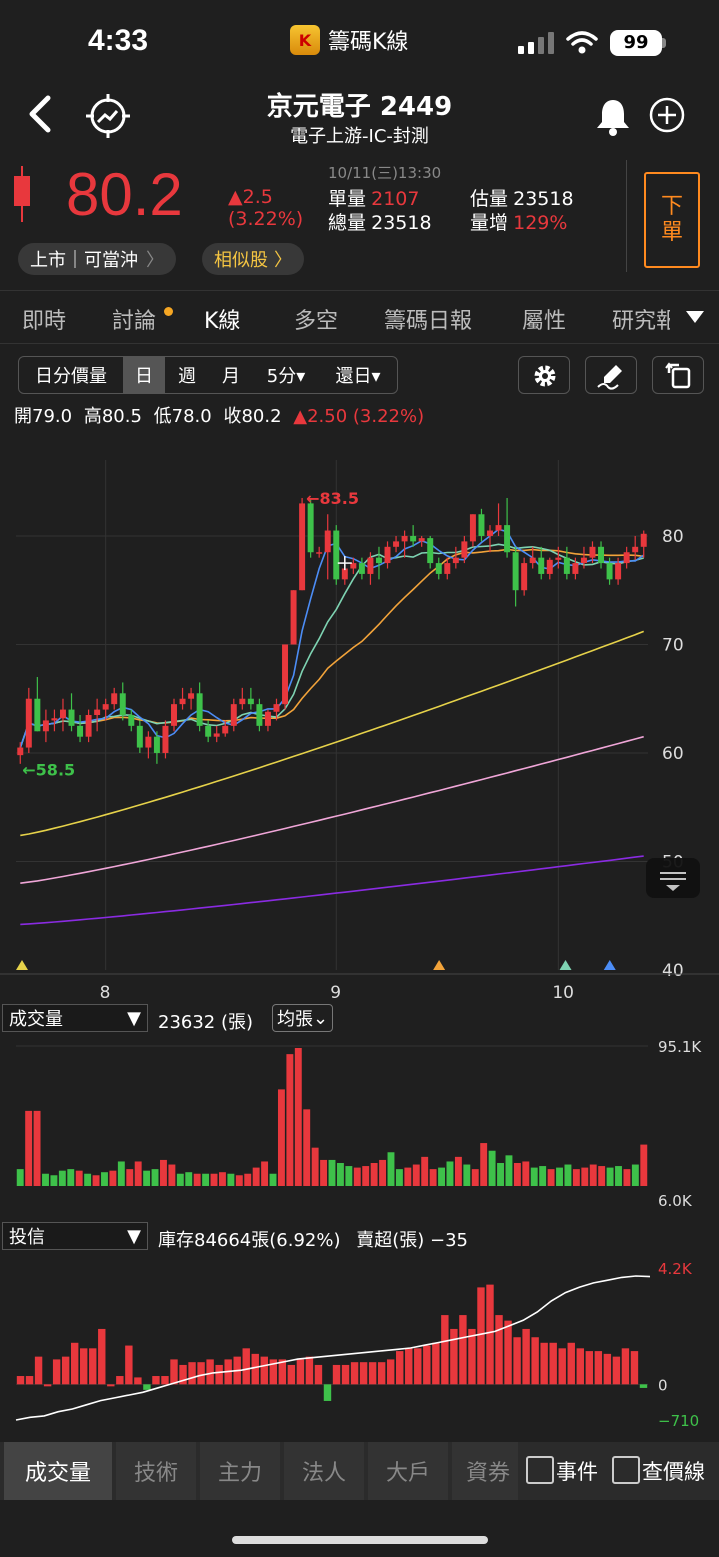 Image resolution: width=719 pixels, height=1557 pixels. What do you see at coordinates (75, 1236) in the screenshot?
I see `institution-select: 投信 ▼` at bounding box center [75, 1236].